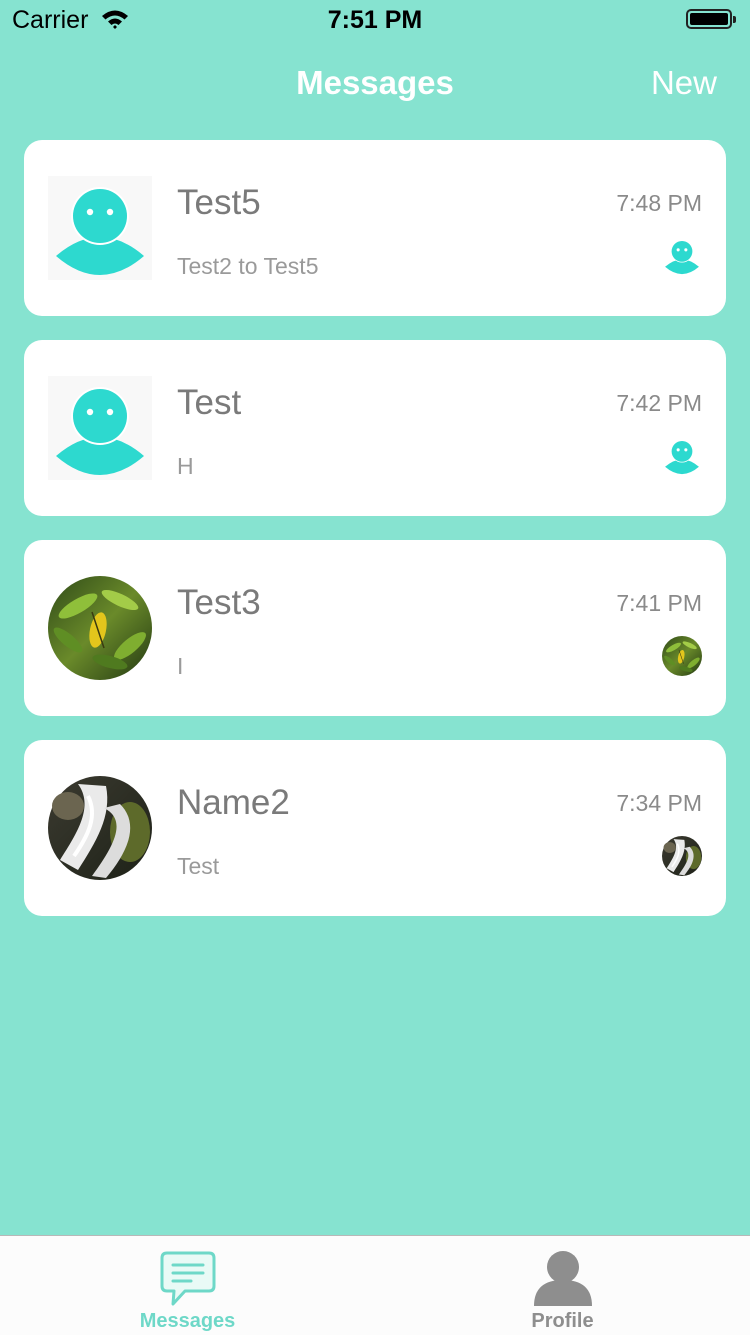 This screenshot has width=750, height=1335. What do you see at coordinates (209, 402) in the screenshot?
I see `conversation-name: Test` at bounding box center [209, 402].